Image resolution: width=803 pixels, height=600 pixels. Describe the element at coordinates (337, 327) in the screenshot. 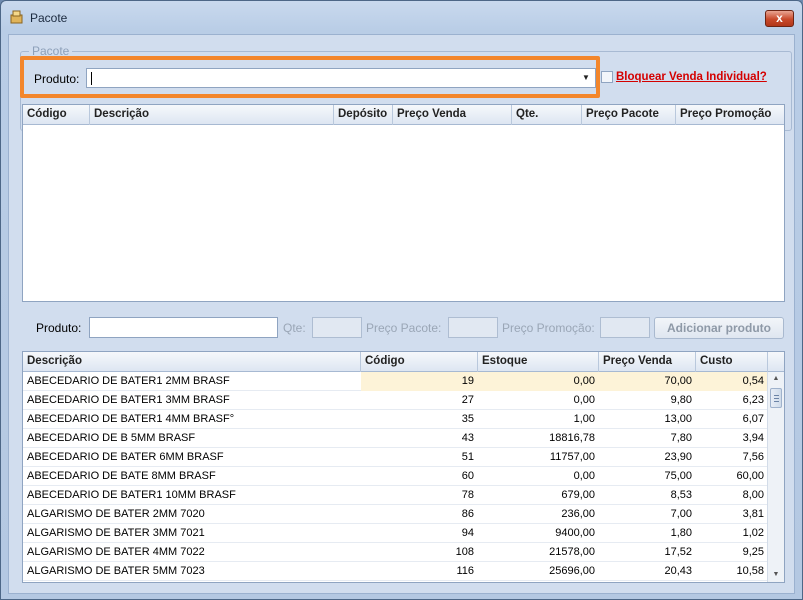

I see `qte-input` at that location.